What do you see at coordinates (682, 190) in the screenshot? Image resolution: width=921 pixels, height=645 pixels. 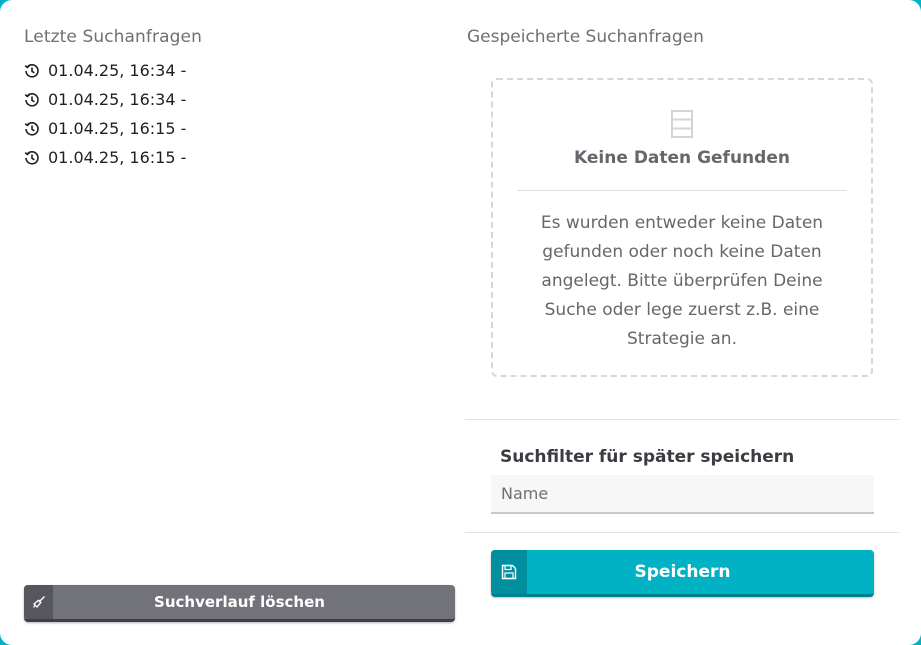 I see `empty-state-divider` at bounding box center [682, 190].